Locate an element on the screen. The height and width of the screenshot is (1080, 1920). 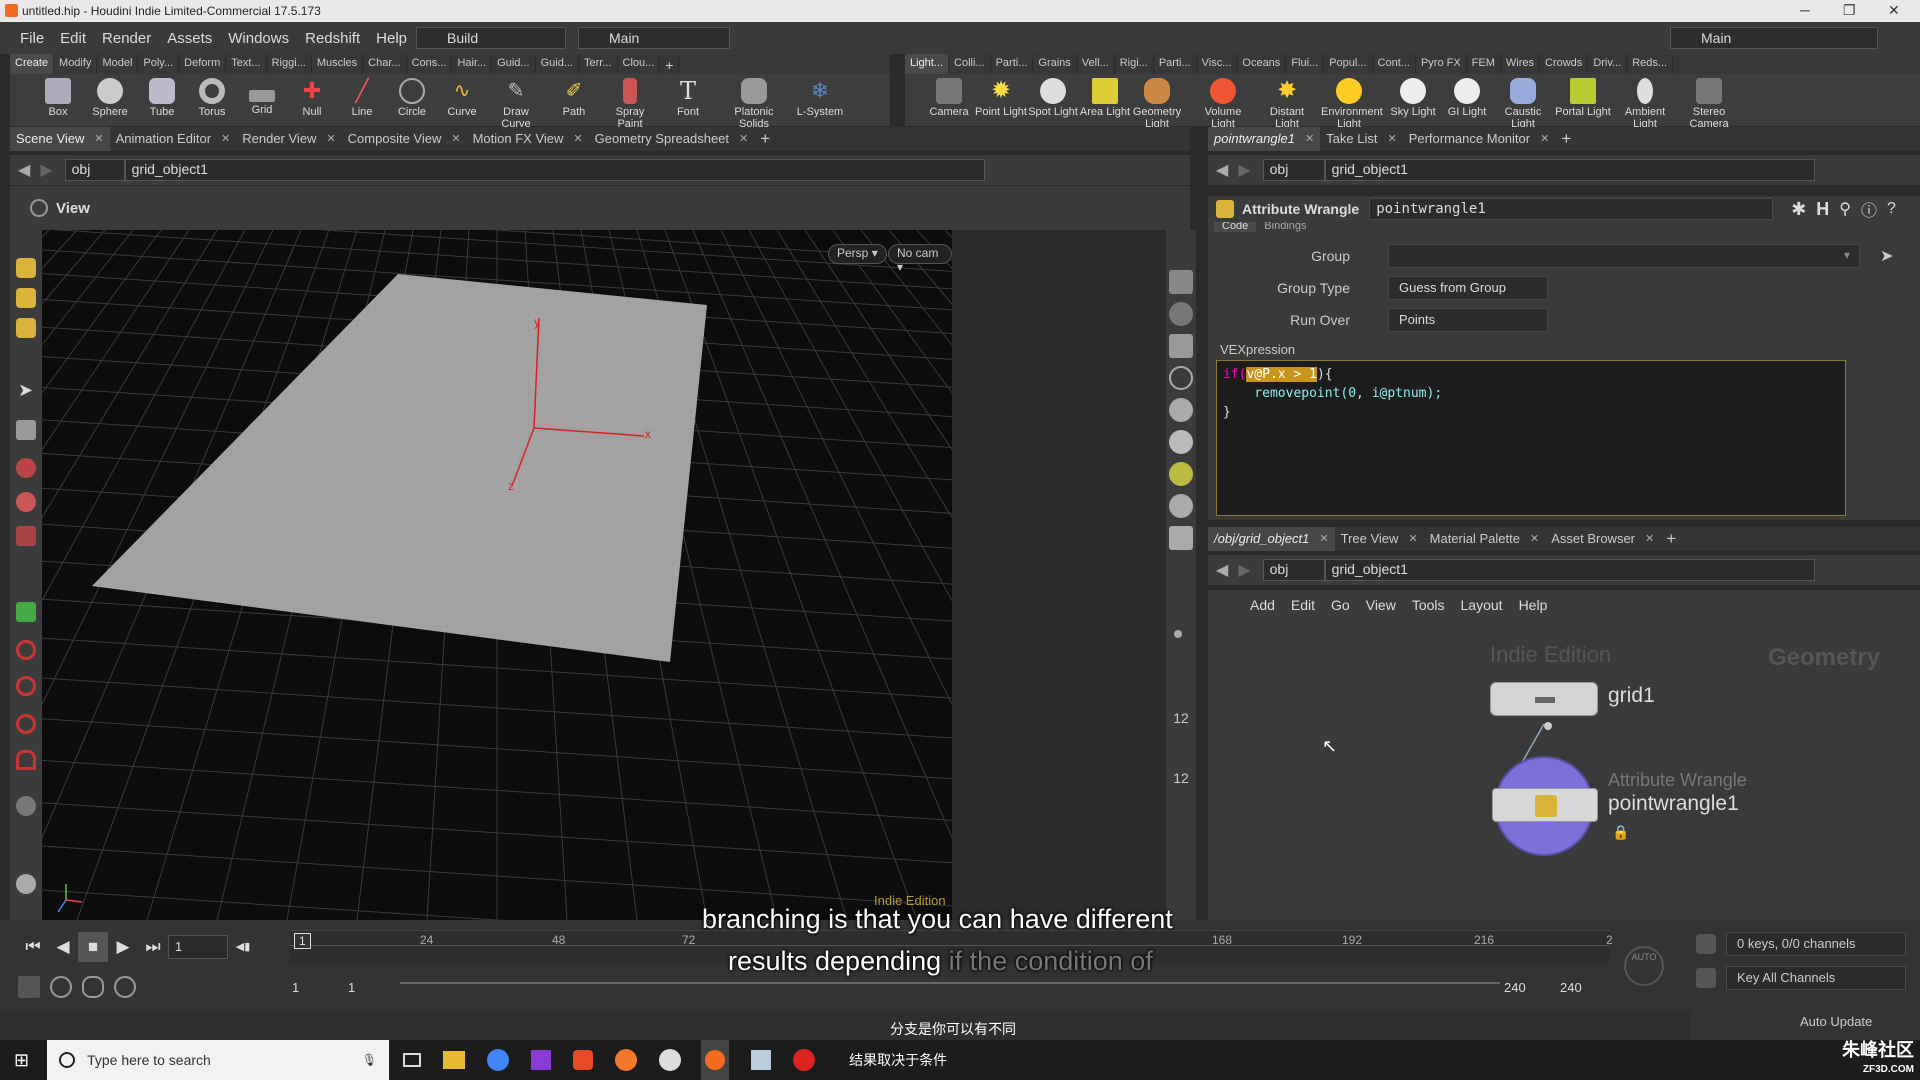
tool-grid: Grid is located at coordinates (262, 96).